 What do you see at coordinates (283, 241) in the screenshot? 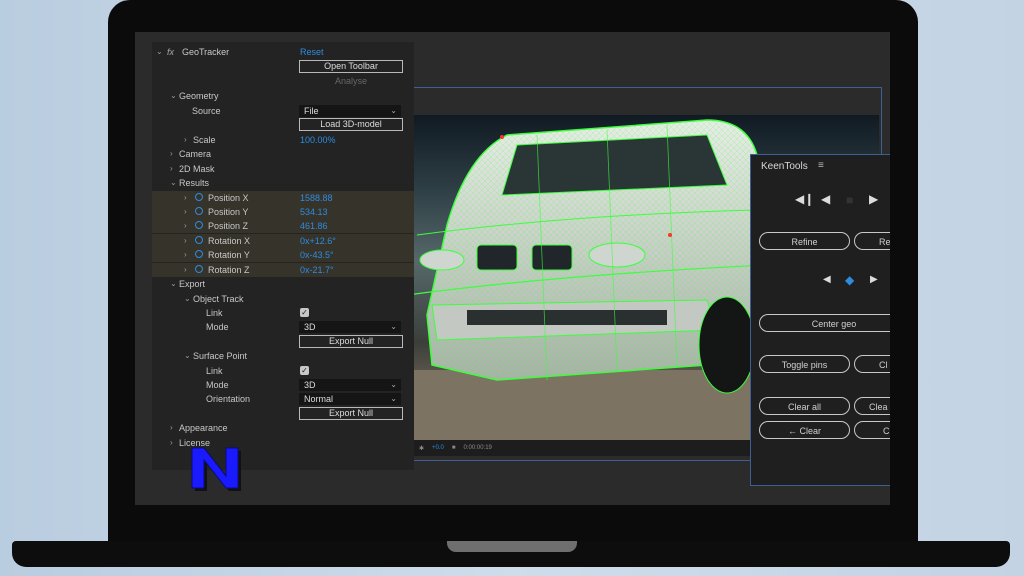
I see `rotation-x-row: › Rotation X 0x+12.6°` at bounding box center [283, 241].